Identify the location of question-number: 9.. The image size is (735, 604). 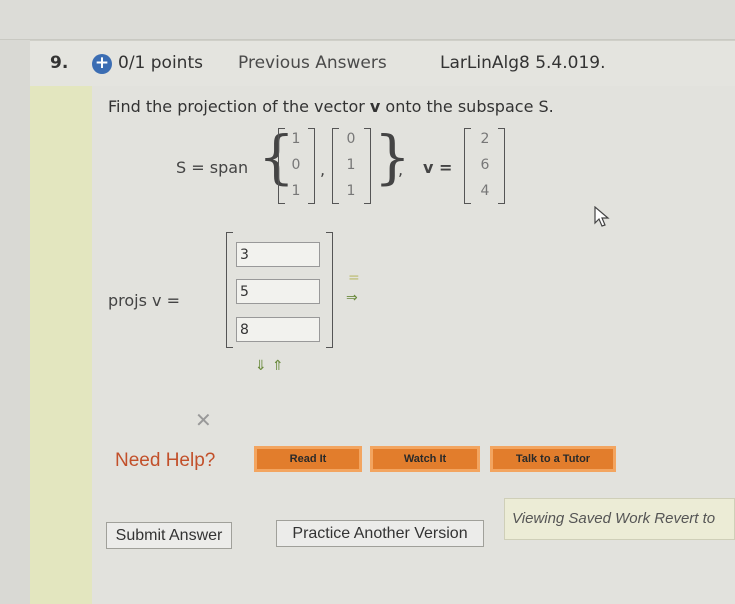
(59, 63).